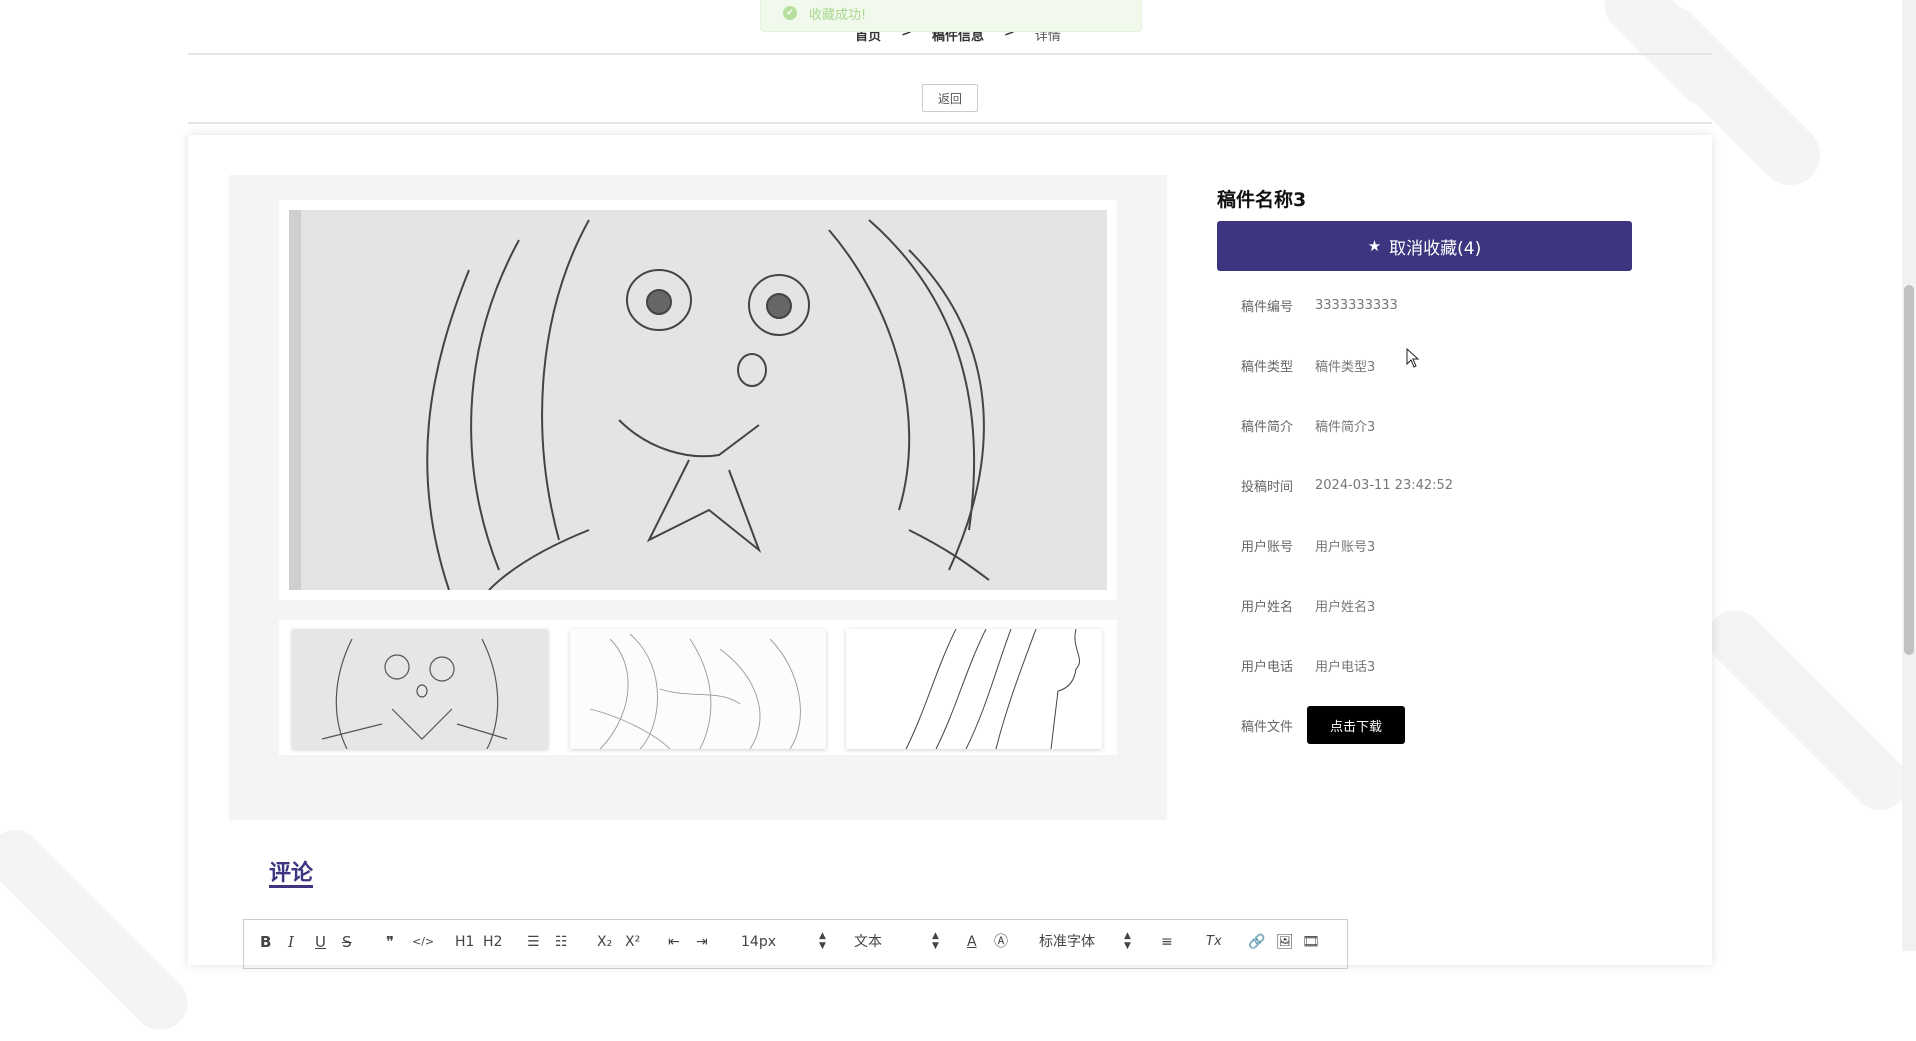 This screenshot has width=1916, height=1041. Describe the element at coordinates (1413, 358) in the screenshot. I see `mouse-cursor-icon` at that location.